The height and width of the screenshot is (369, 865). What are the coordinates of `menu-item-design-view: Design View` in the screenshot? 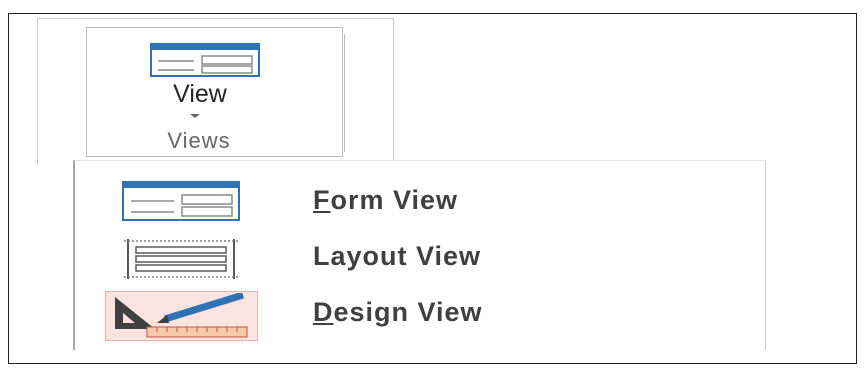 It's located at (415, 315).